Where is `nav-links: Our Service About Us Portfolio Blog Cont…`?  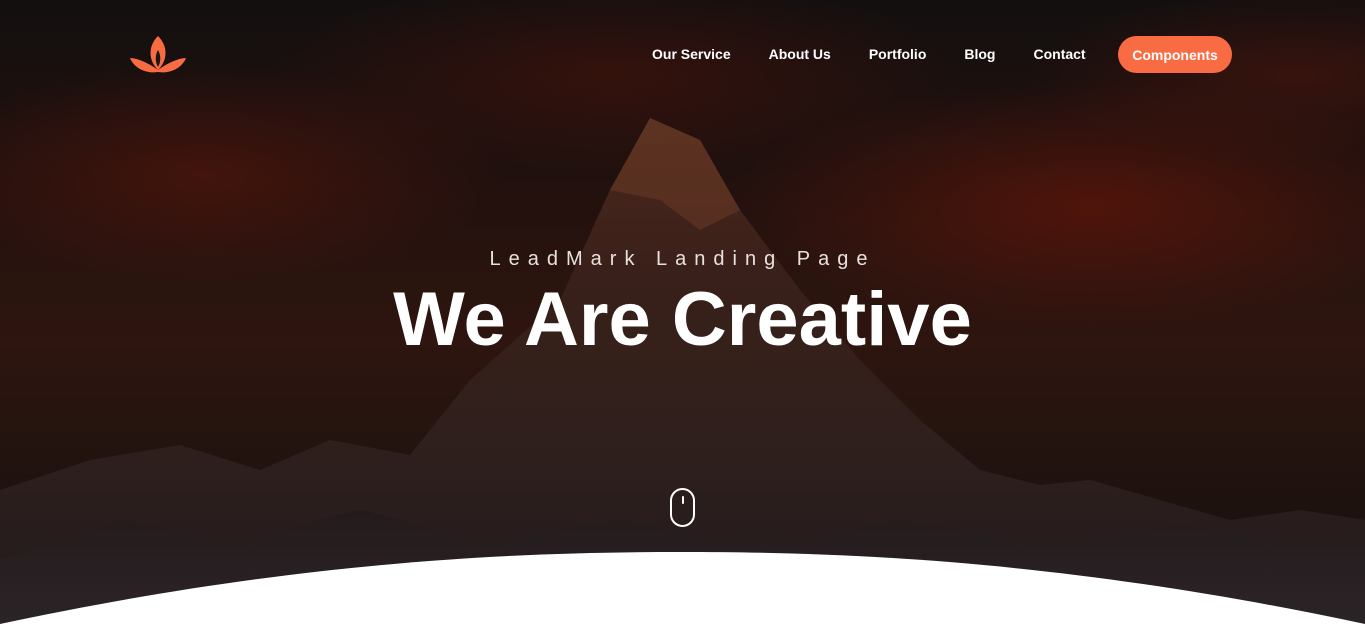
nav-links: Our Service About Us Portfolio Blog Cont… is located at coordinates (869, 54).